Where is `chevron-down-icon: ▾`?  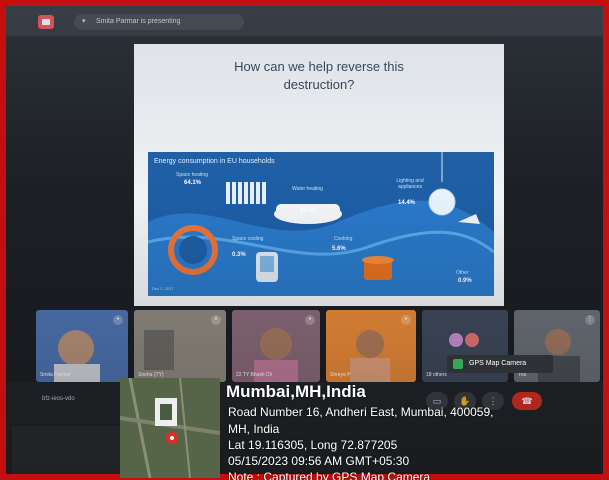
chevron-down-icon: ▾ is located at coordinates (84, 21).